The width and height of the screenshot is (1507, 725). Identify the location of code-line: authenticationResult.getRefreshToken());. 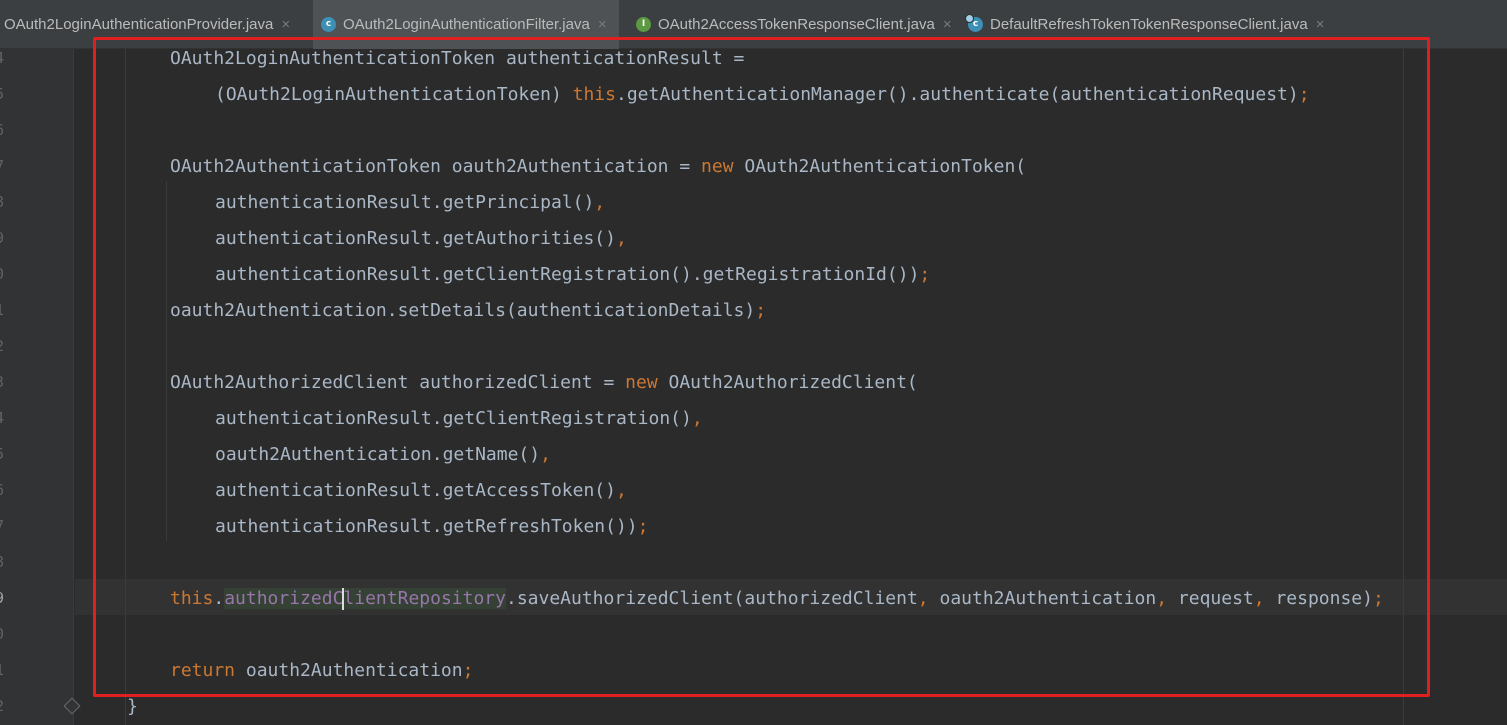
(432, 526).